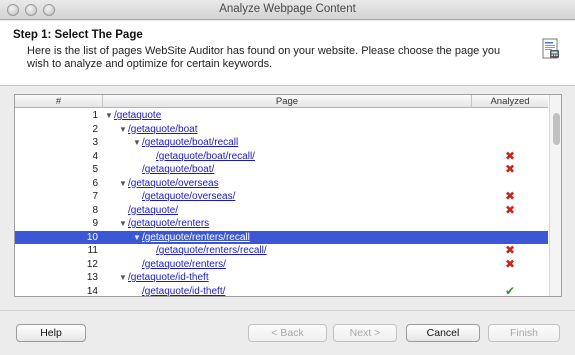  I want to click on page-cell: ▼/getaquote/overseas, so click(287, 184).